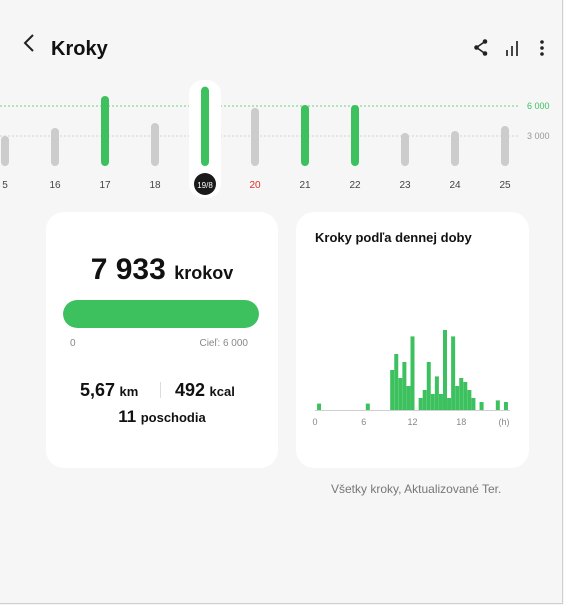 This screenshot has height=605, width=564. I want to click on more-vertical-icon, so click(542, 48).